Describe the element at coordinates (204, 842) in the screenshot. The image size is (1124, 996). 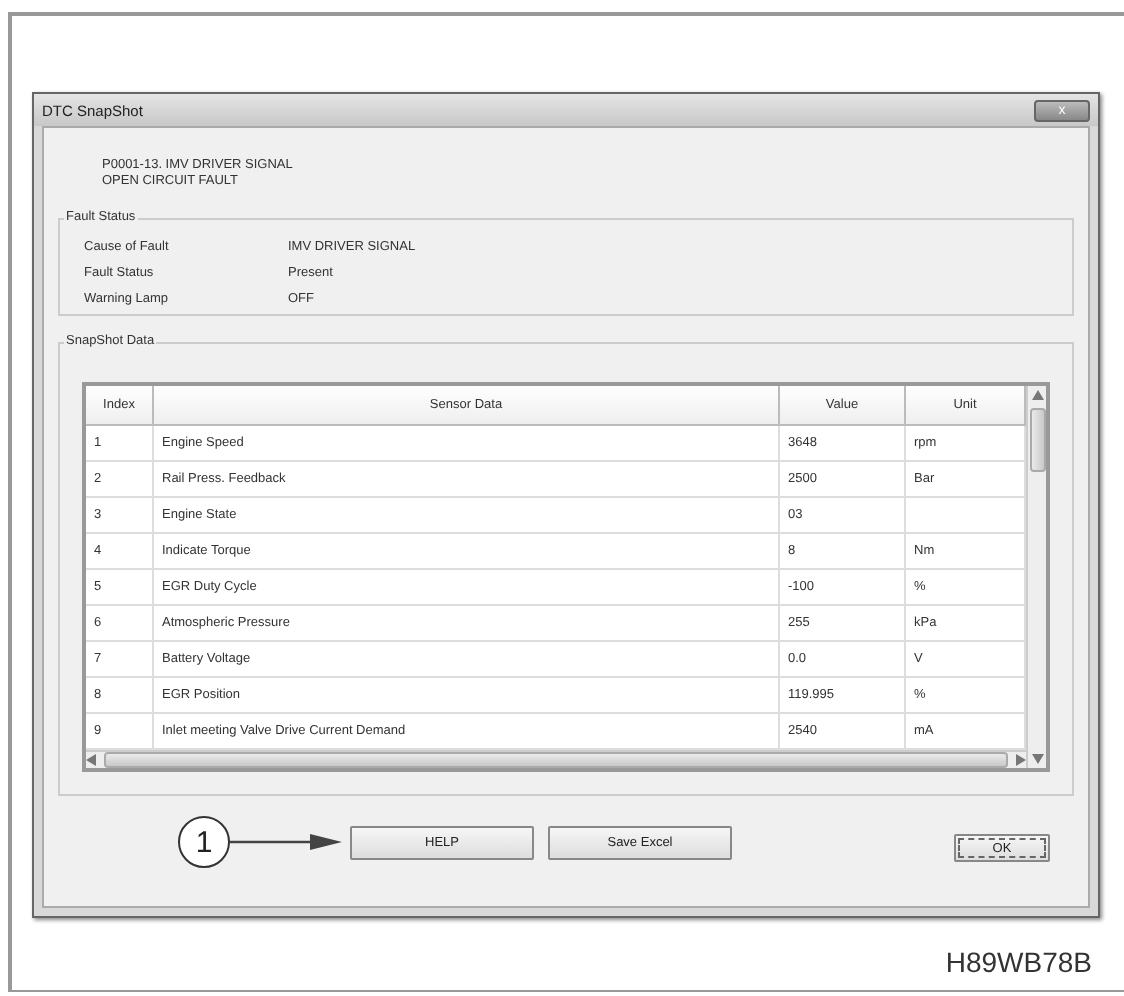
I see `callout-number: 1` at that location.